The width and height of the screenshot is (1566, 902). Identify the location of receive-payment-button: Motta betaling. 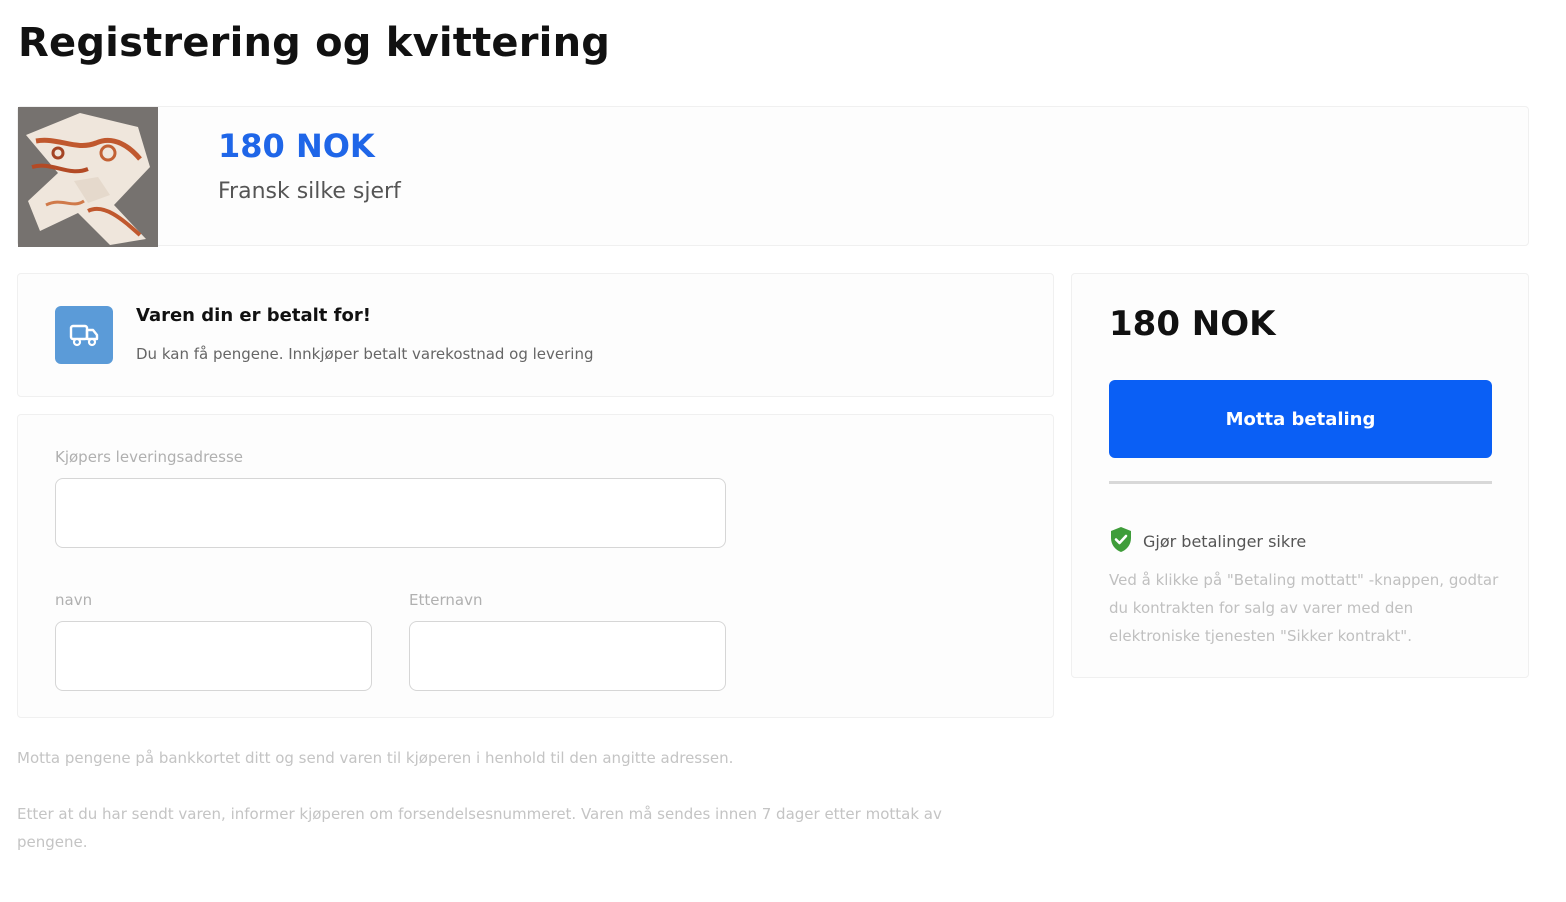
(1300, 419).